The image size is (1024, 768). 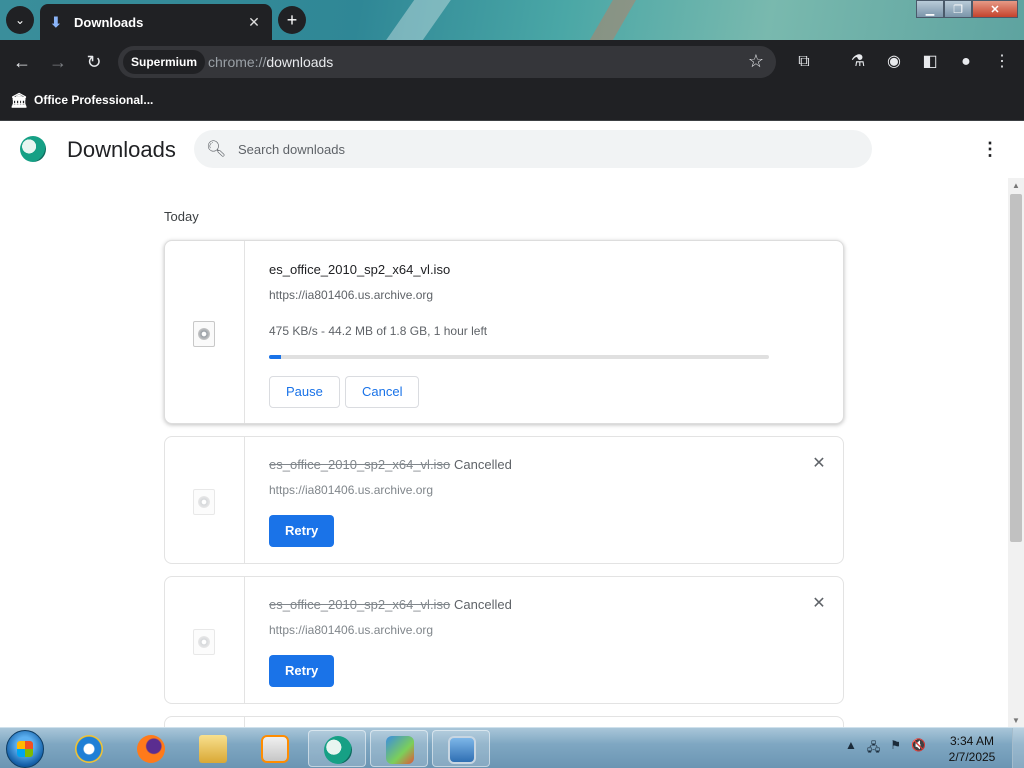 What do you see at coordinates (873, 748) in the screenshot?
I see `network-icon: 🖧` at bounding box center [873, 748].